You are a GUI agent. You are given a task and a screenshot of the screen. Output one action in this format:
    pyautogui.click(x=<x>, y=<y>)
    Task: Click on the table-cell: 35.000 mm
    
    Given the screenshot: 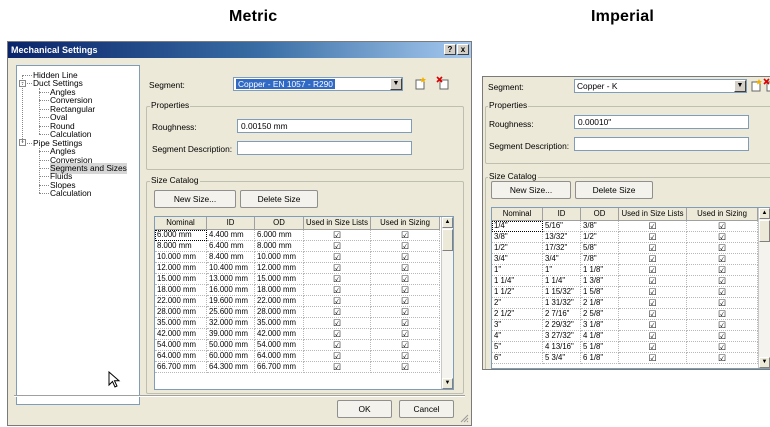 What is the action you would take?
    pyautogui.click(x=279, y=323)
    